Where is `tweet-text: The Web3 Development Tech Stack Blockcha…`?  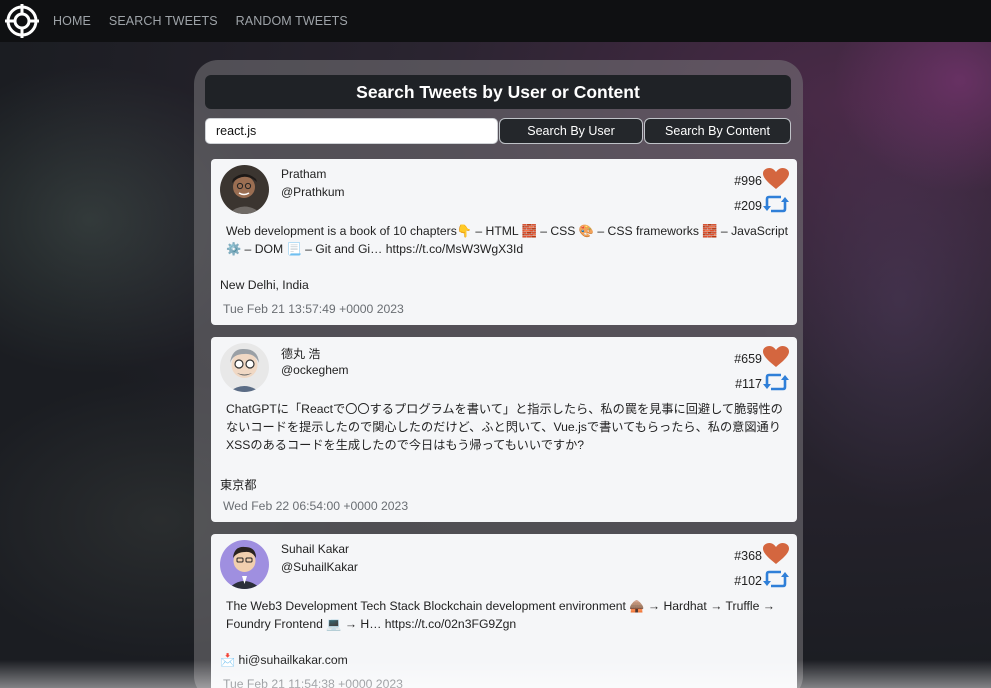
tweet-text: The Web3 Development Tech Stack Blockcha… is located at coordinates (500, 615).